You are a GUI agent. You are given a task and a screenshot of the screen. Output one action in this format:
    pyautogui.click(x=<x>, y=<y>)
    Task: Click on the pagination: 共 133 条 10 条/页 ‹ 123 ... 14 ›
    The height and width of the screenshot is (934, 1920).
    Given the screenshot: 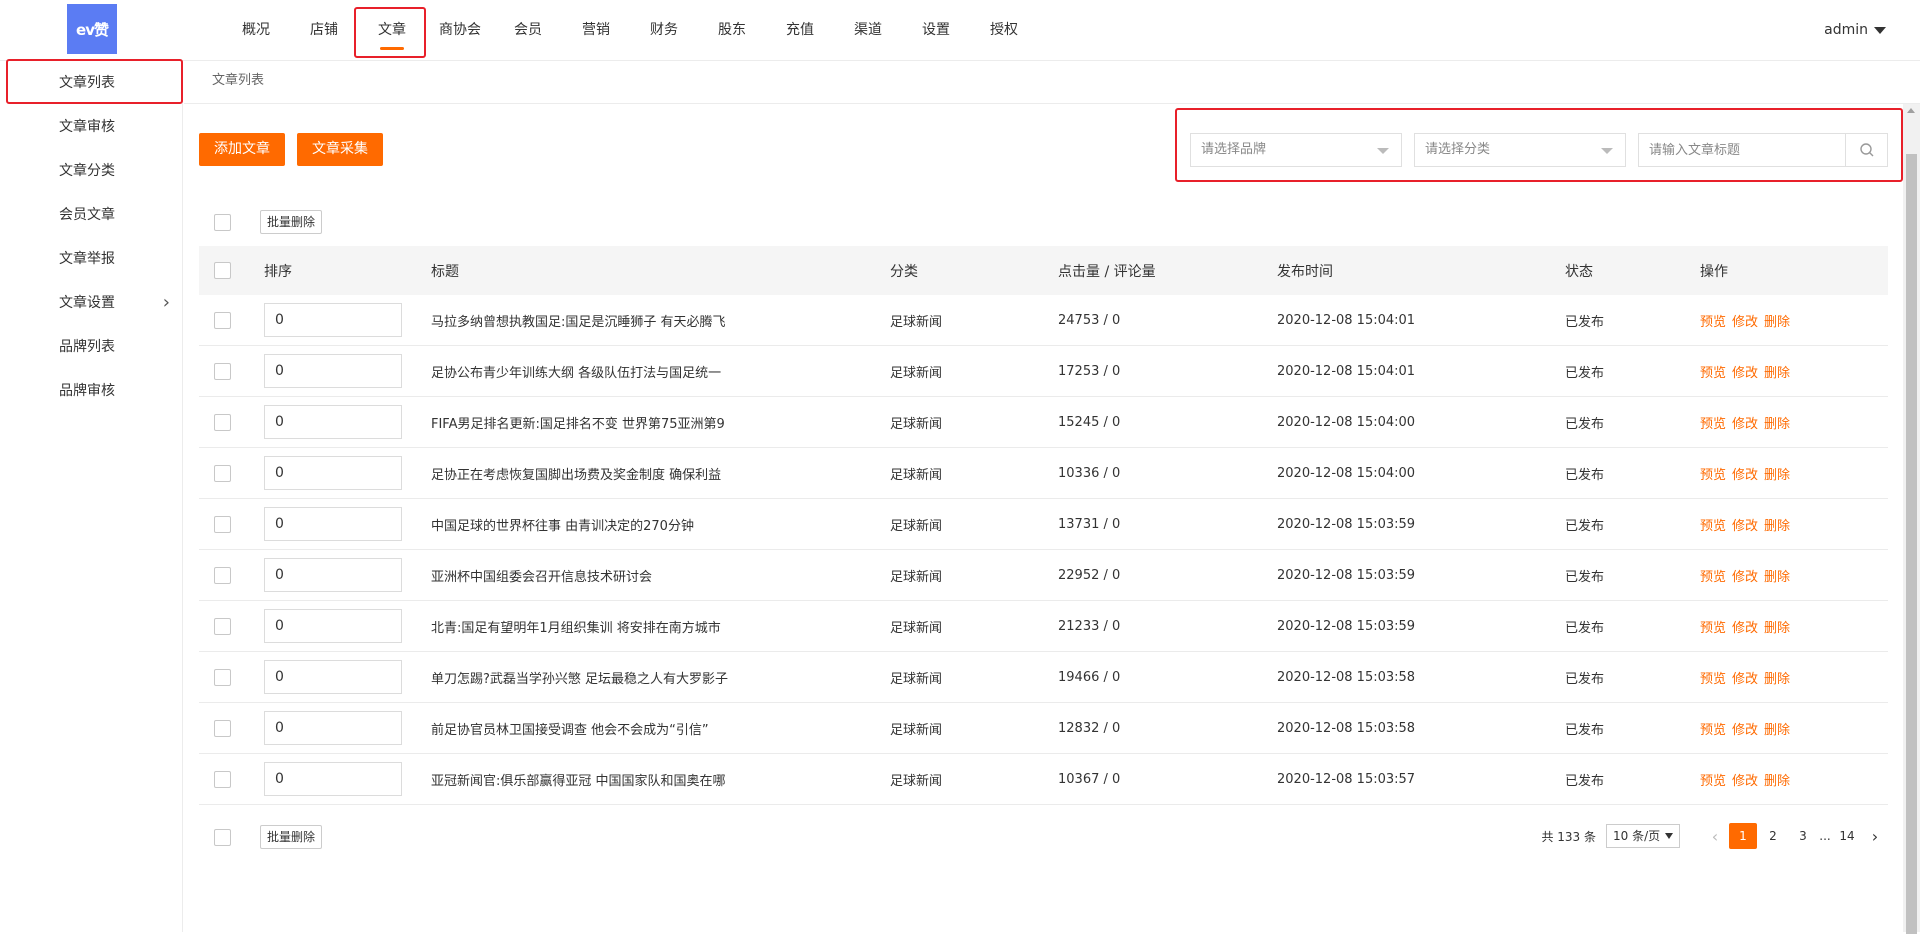 What is the action you would take?
    pyautogui.click(x=1714, y=836)
    